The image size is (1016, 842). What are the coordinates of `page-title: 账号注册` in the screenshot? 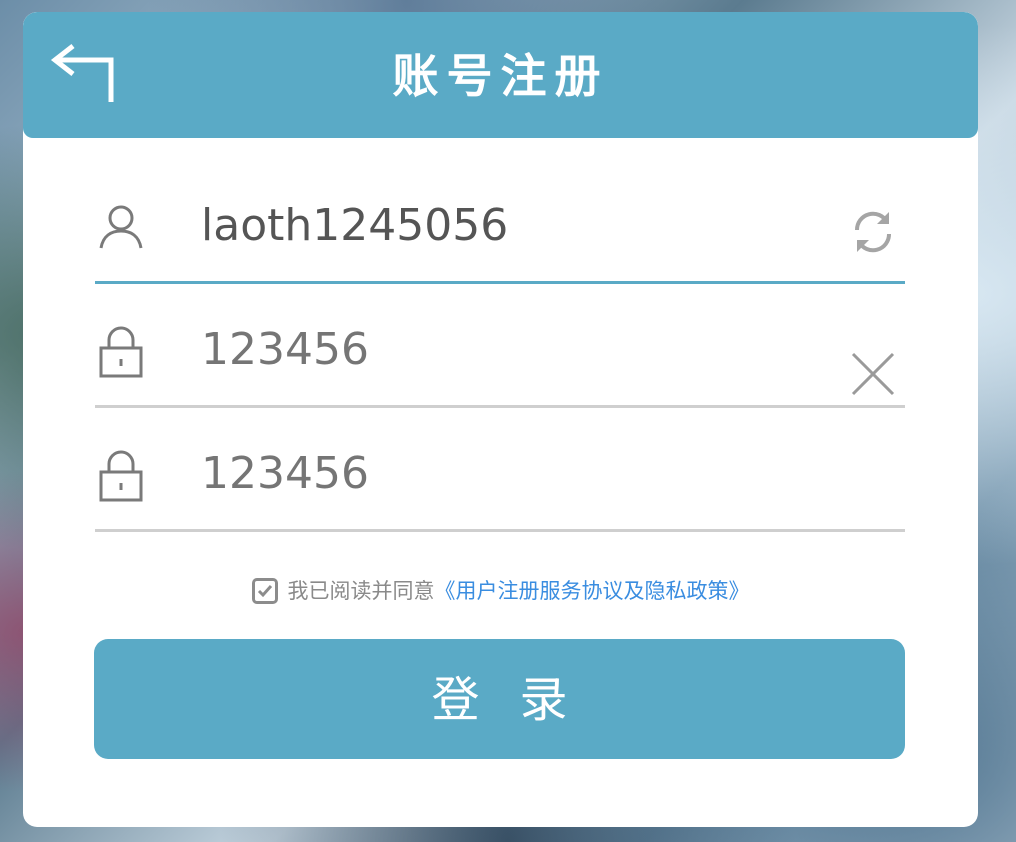 It's located at (500, 76).